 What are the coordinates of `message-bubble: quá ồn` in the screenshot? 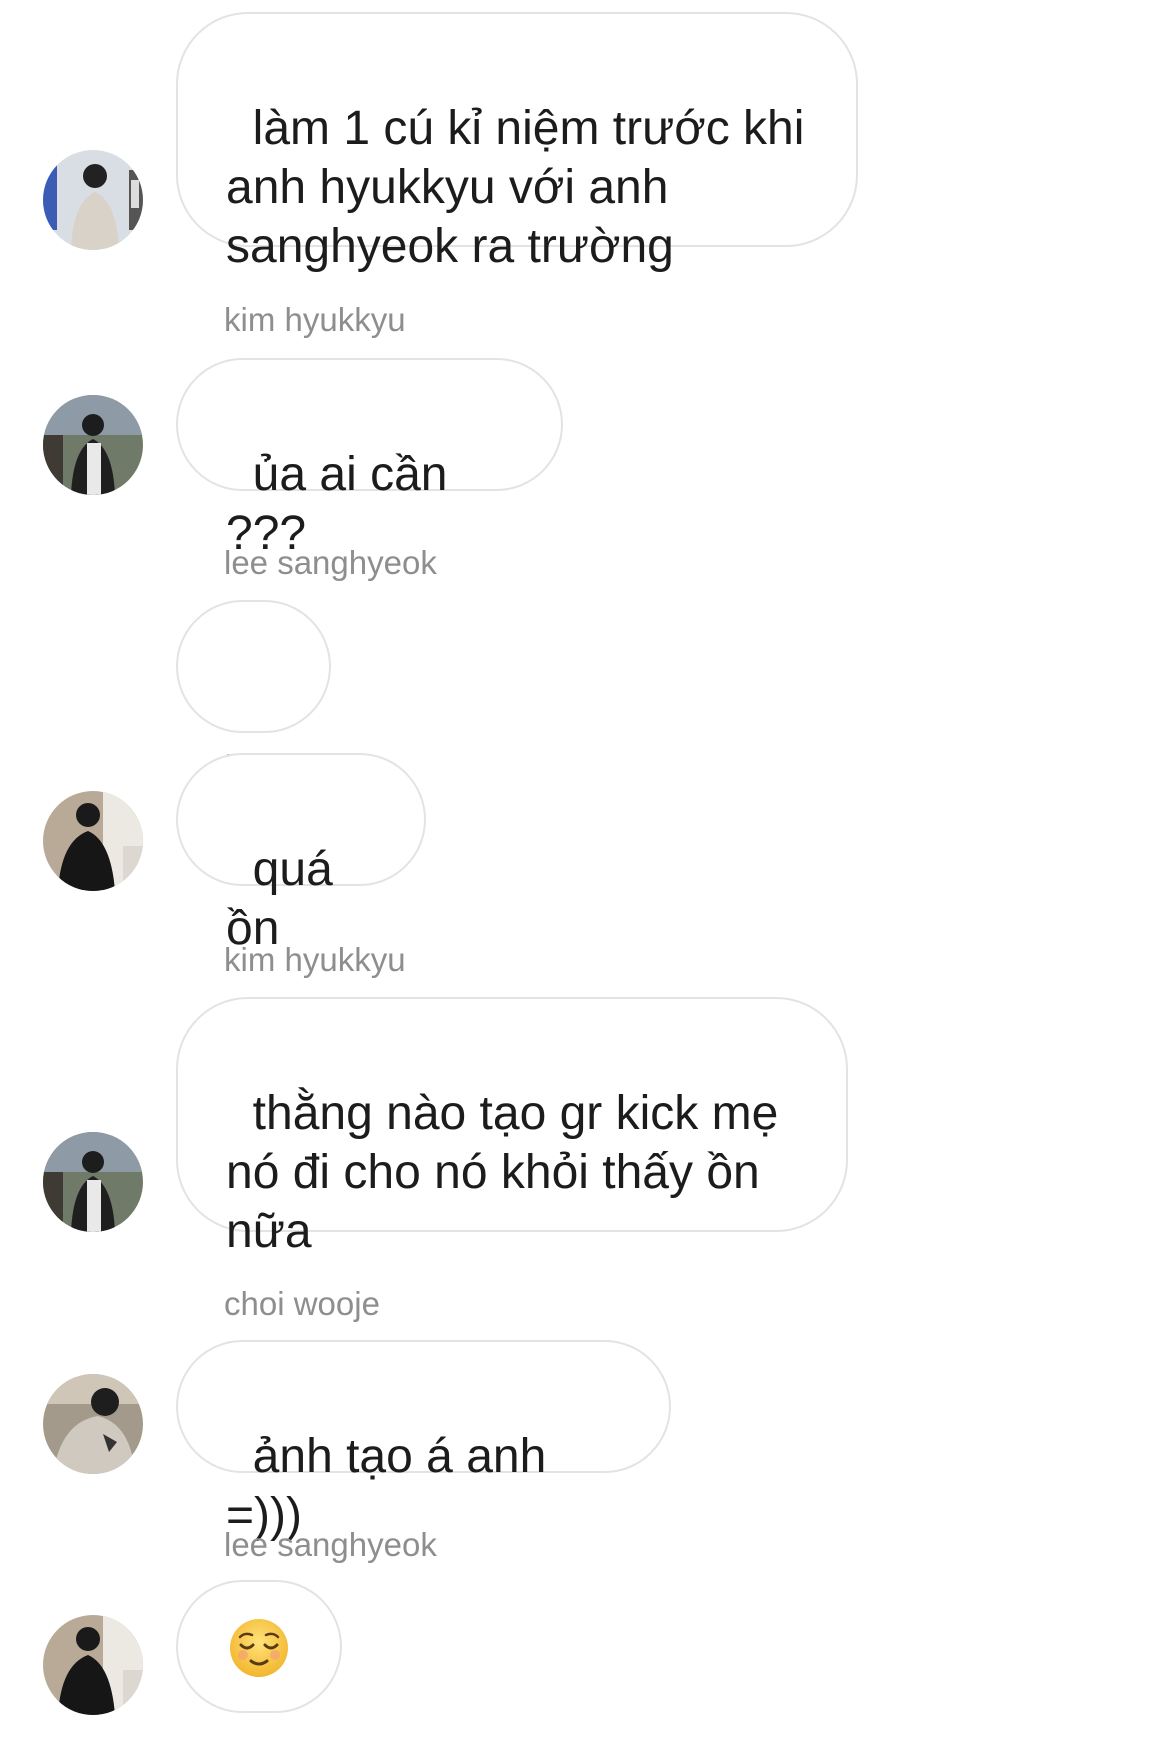 It's located at (301, 854).